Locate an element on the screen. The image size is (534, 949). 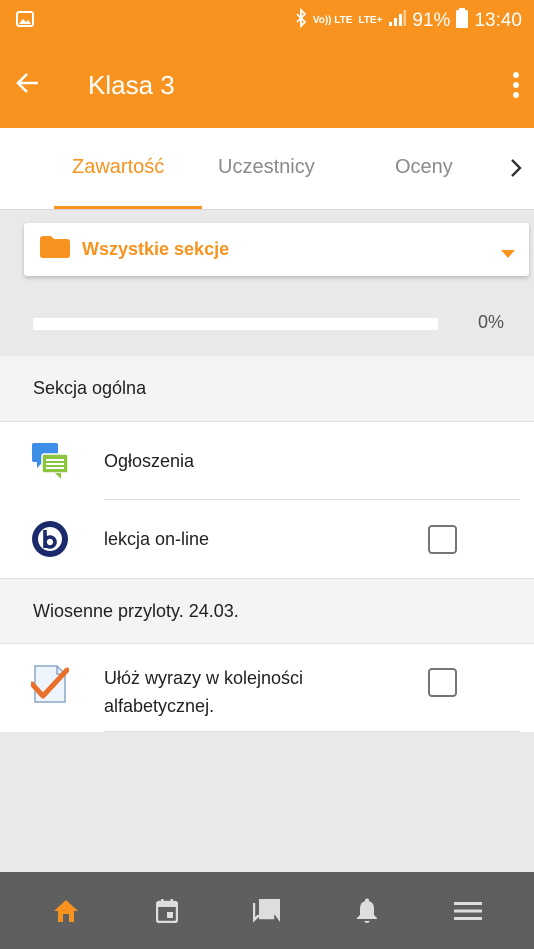
volte-indicator: Vo)) LTE is located at coordinates (332, 20).